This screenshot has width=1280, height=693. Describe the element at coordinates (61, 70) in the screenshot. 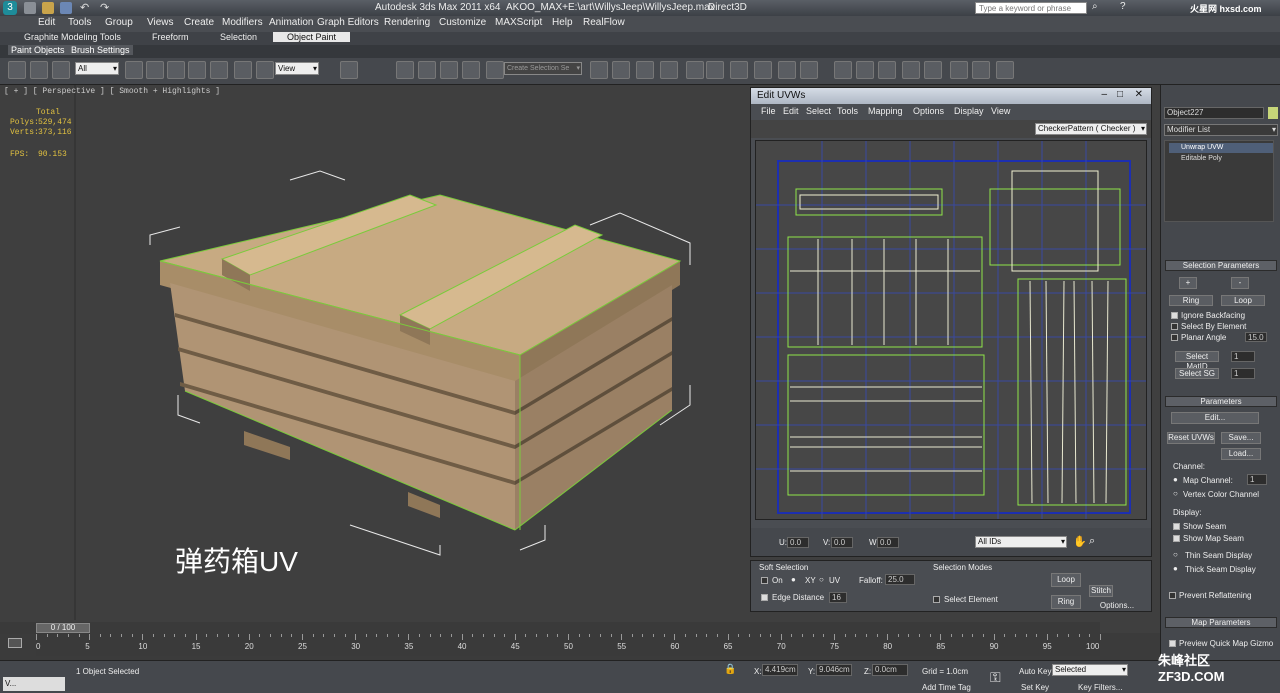

I see `bind-space-warp-icon` at that location.